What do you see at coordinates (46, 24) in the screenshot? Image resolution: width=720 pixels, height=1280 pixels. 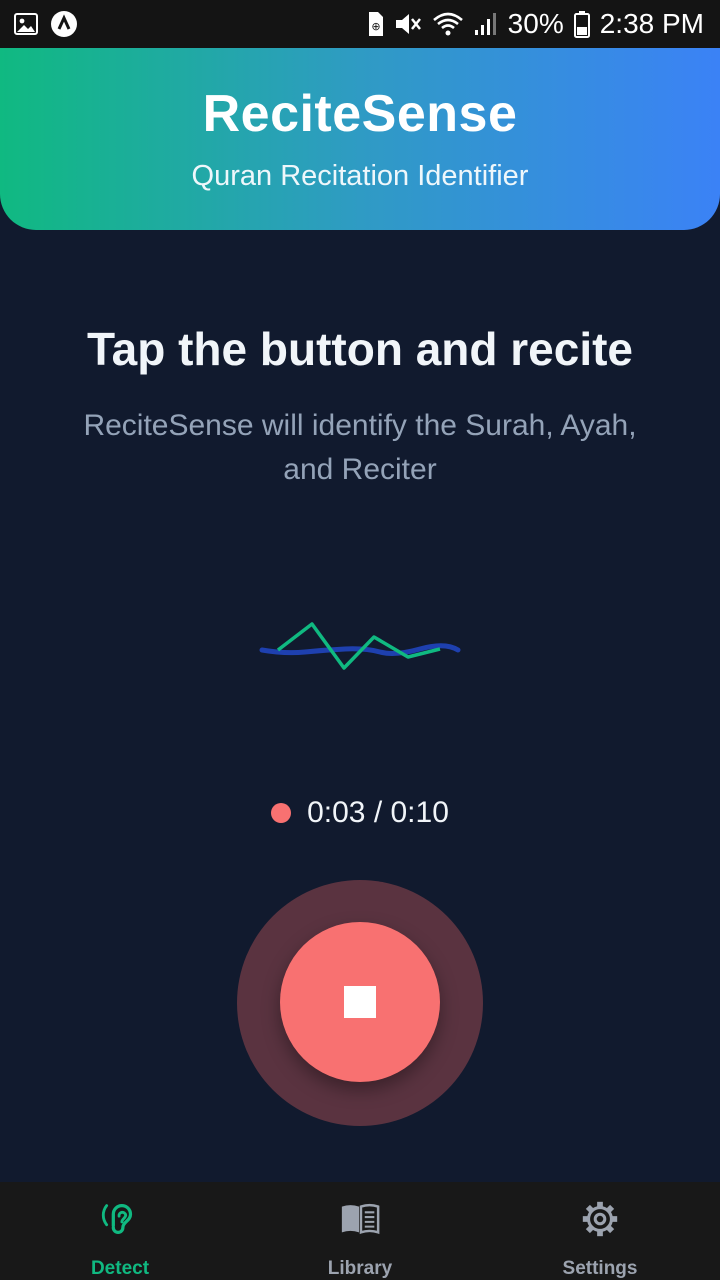 I see `status-left` at bounding box center [46, 24].